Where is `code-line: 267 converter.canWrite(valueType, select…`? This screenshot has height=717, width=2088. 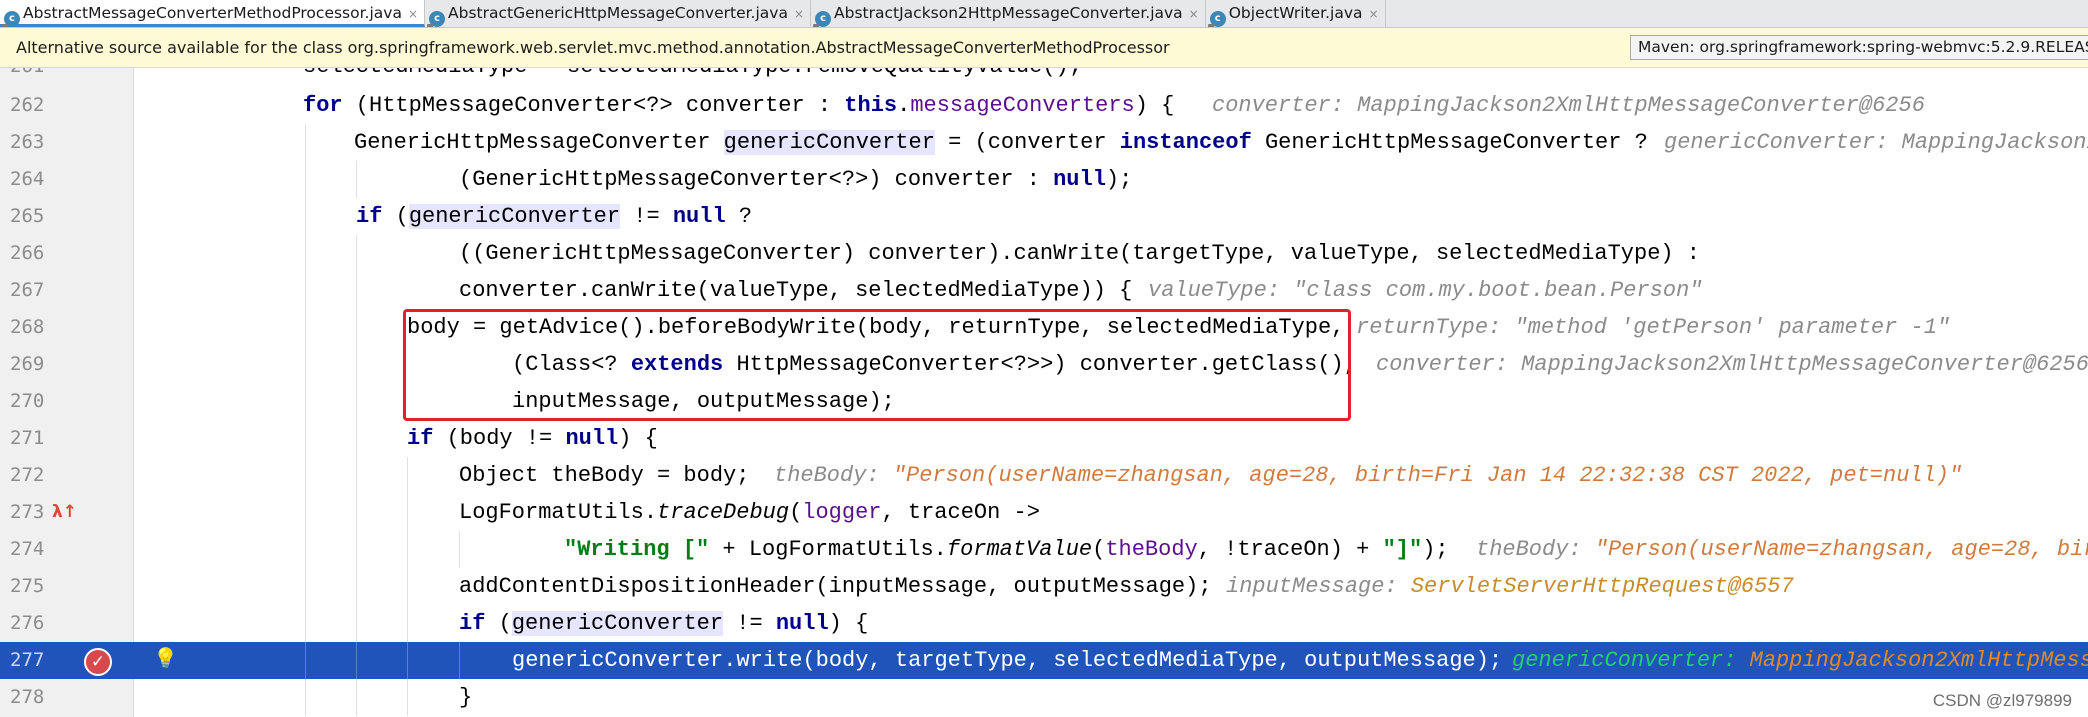
code-line: 267 converter.canWrite(valueType, select… is located at coordinates (1044, 290).